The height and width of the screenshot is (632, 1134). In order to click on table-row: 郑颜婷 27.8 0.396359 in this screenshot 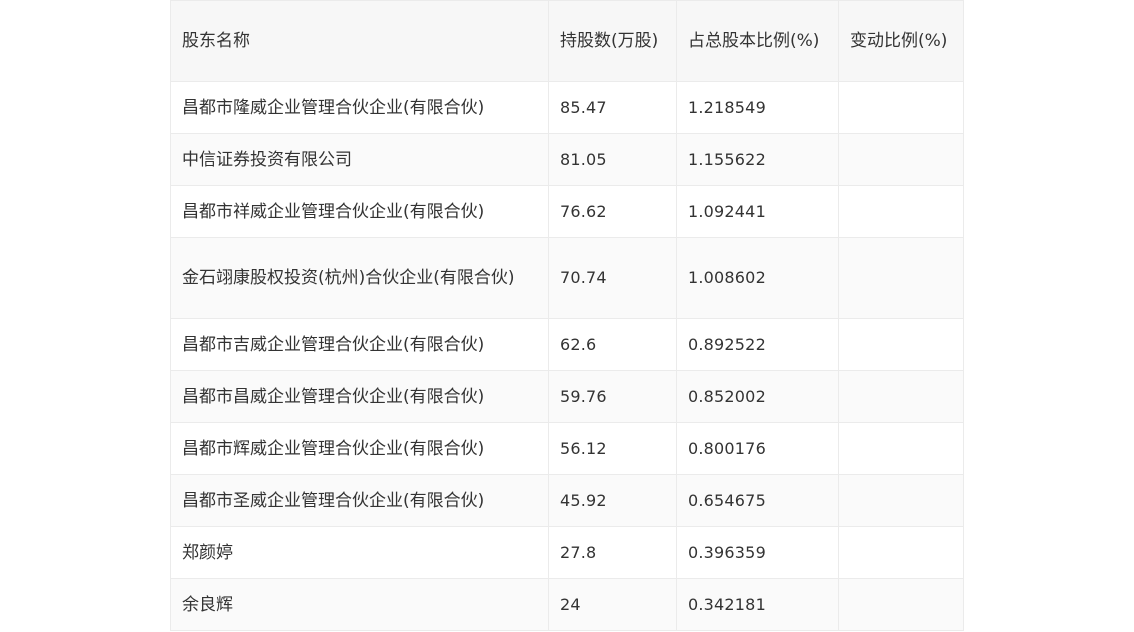, I will do `click(567, 552)`.